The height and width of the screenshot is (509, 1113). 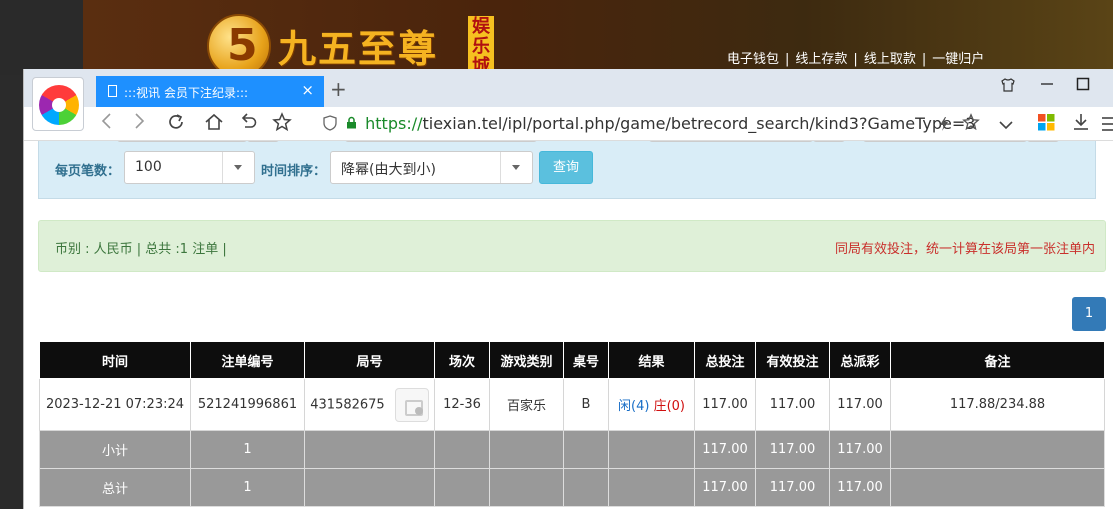 What do you see at coordinates (1107, 126) in the screenshot?
I see `menu-icon` at bounding box center [1107, 126].